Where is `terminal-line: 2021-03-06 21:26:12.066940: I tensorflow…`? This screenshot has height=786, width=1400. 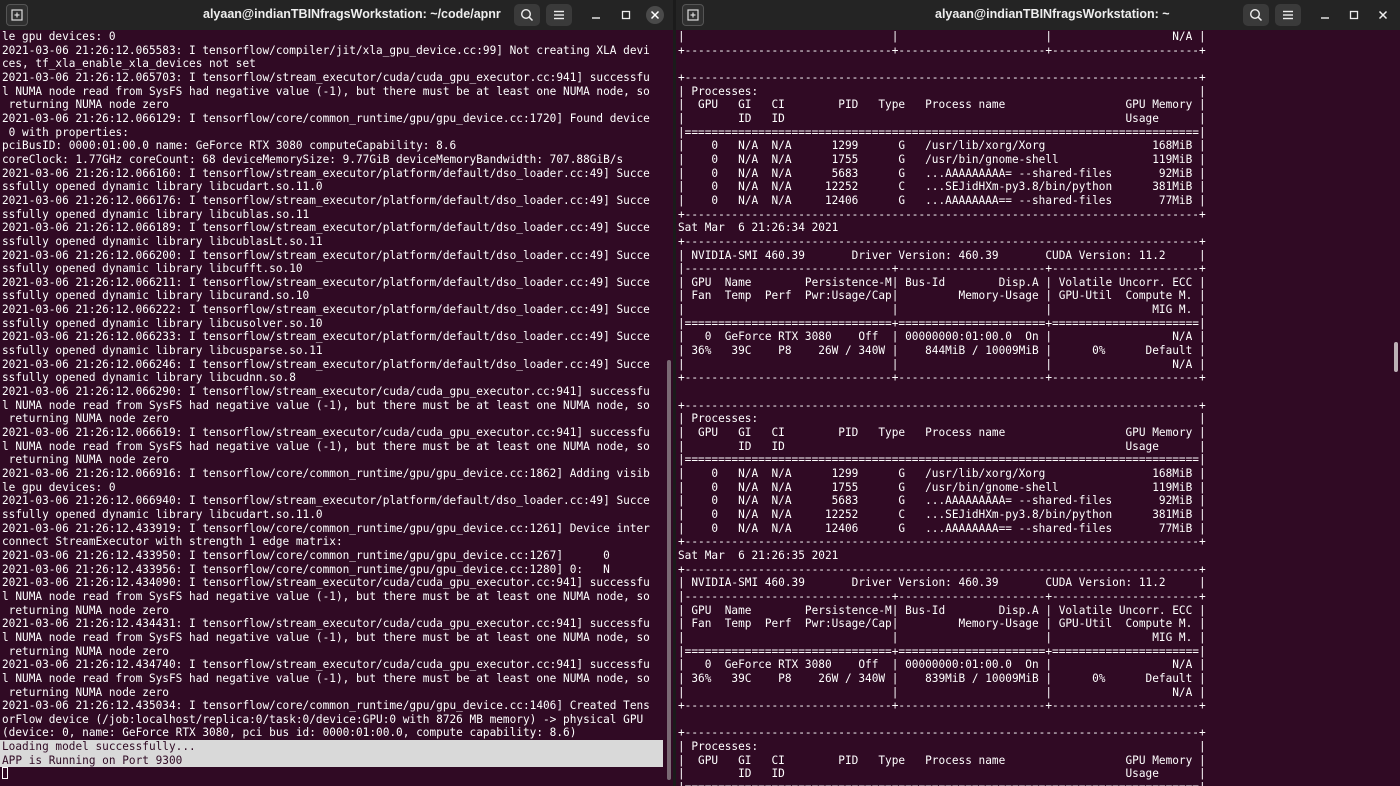 terminal-line: 2021-03-06 21:26:12.066940: I tensorflow… is located at coordinates (326, 501).